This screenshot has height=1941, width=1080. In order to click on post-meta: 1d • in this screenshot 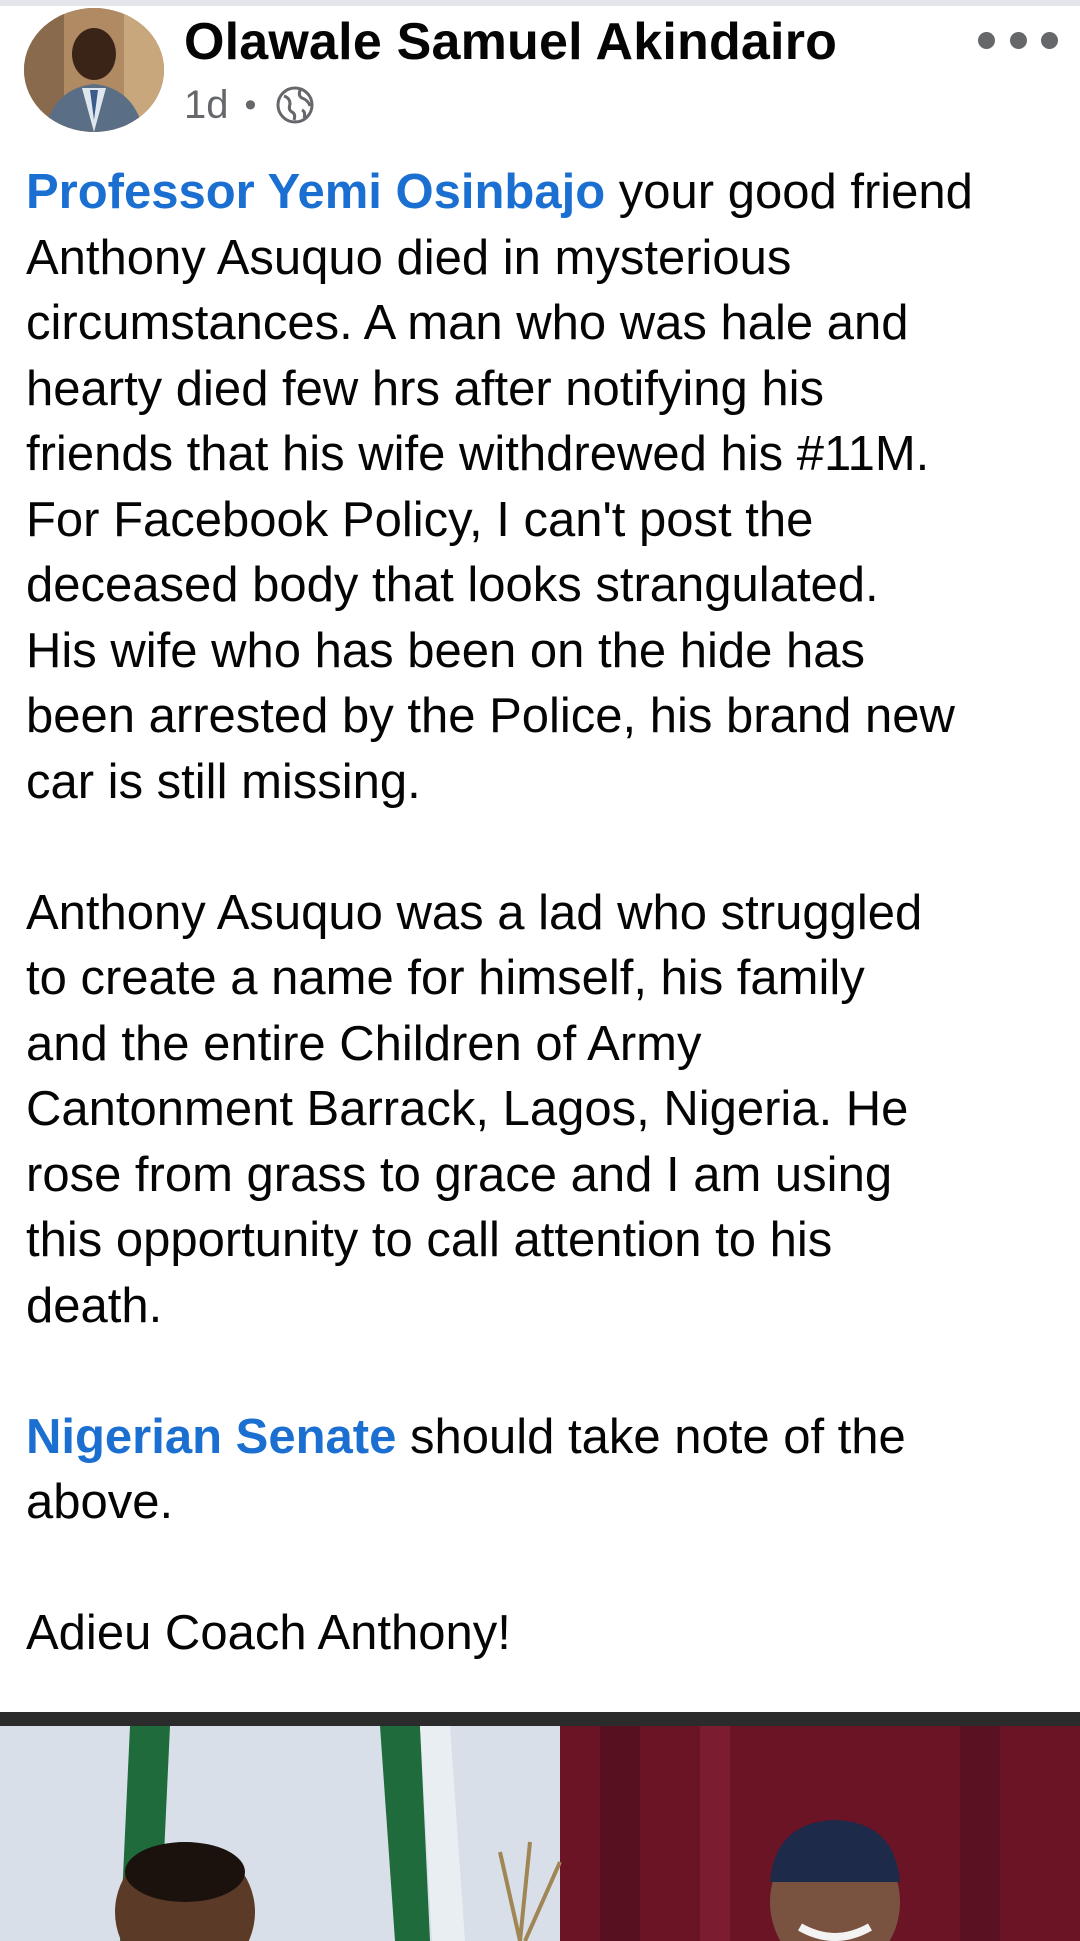, I will do `click(250, 105)`.